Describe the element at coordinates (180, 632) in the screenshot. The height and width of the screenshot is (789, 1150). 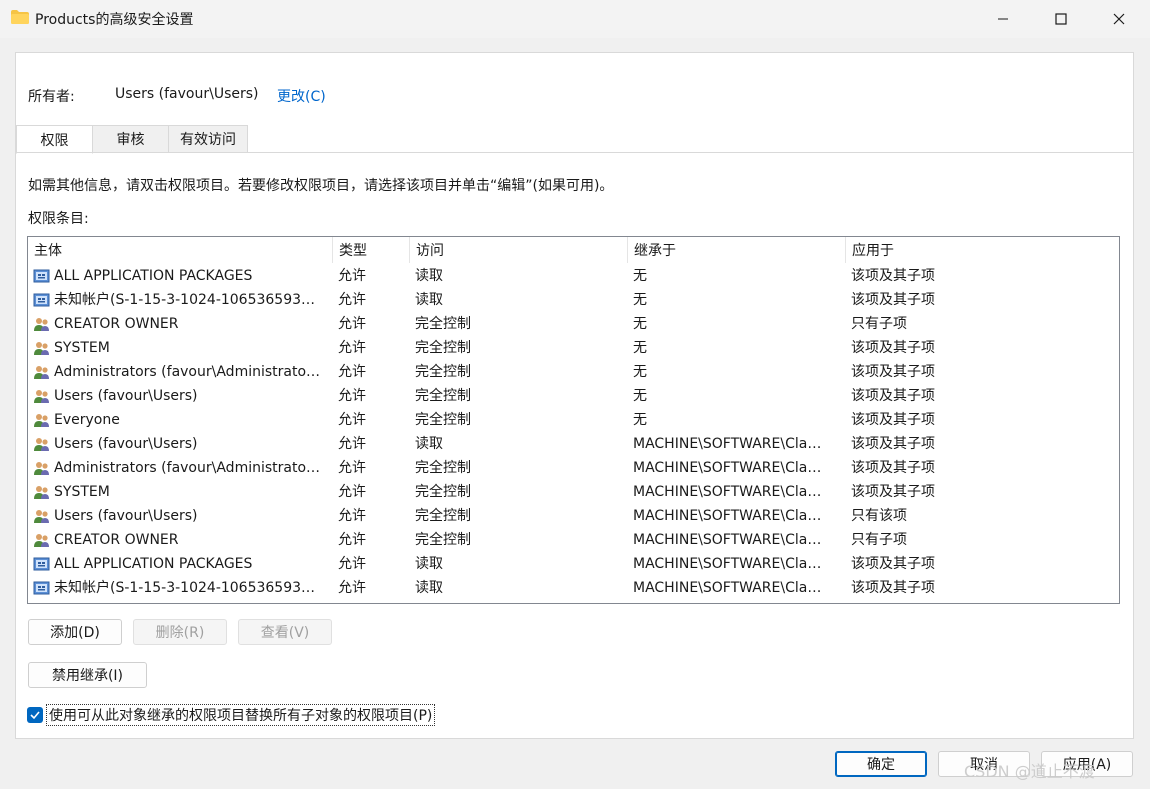
I see `remove-button: 删除(R)` at that location.